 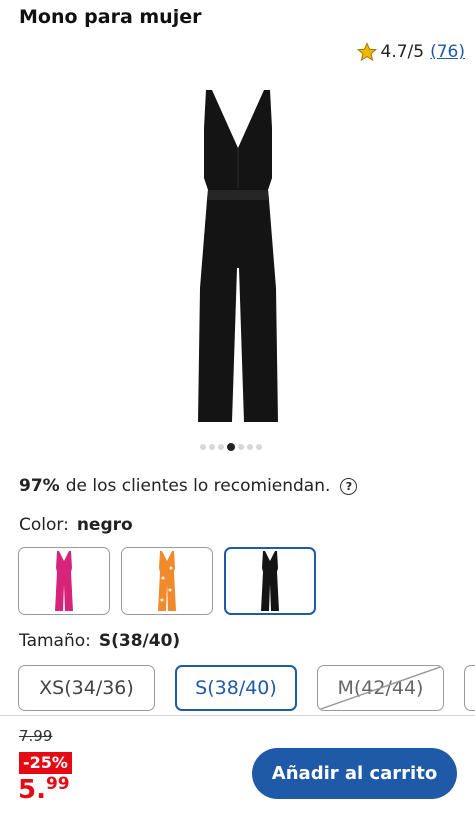 I want to click on size-option-more, so click(x=469, y=688).